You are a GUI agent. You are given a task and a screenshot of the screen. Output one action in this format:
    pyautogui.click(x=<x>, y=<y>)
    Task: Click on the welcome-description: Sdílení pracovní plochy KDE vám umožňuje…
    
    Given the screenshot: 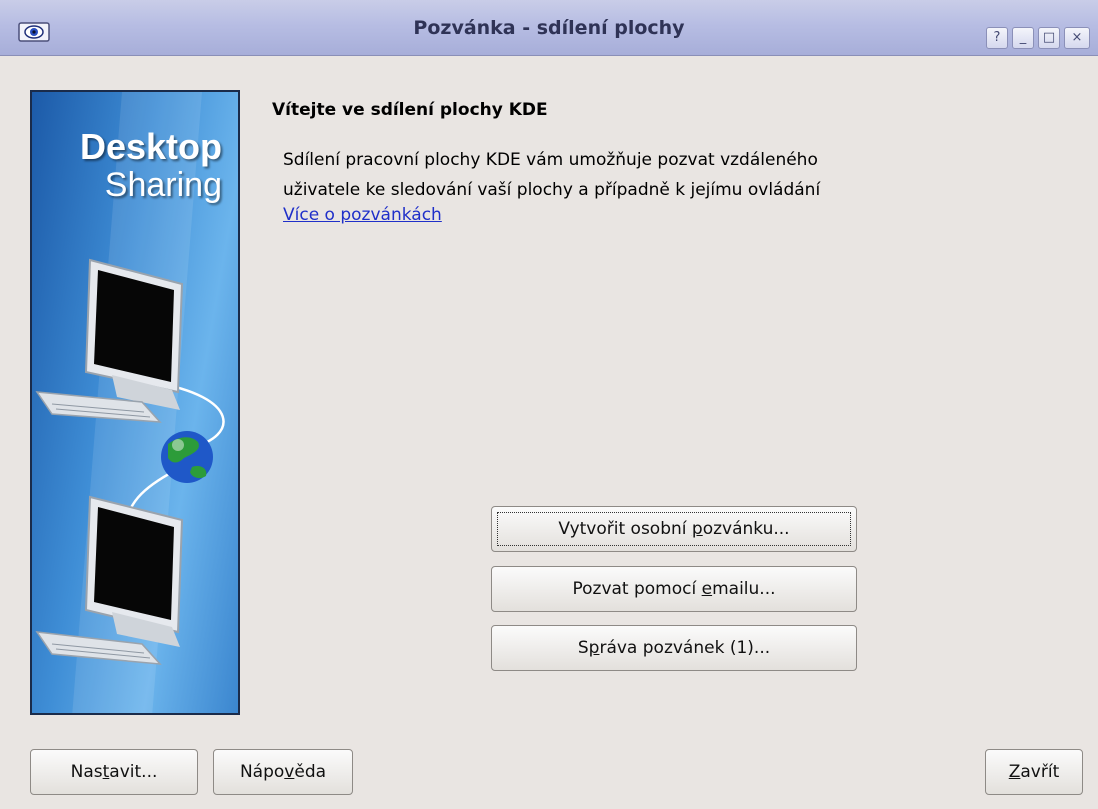 What is the action you would take?
    pyautogui.click(x=678, y=175)
    